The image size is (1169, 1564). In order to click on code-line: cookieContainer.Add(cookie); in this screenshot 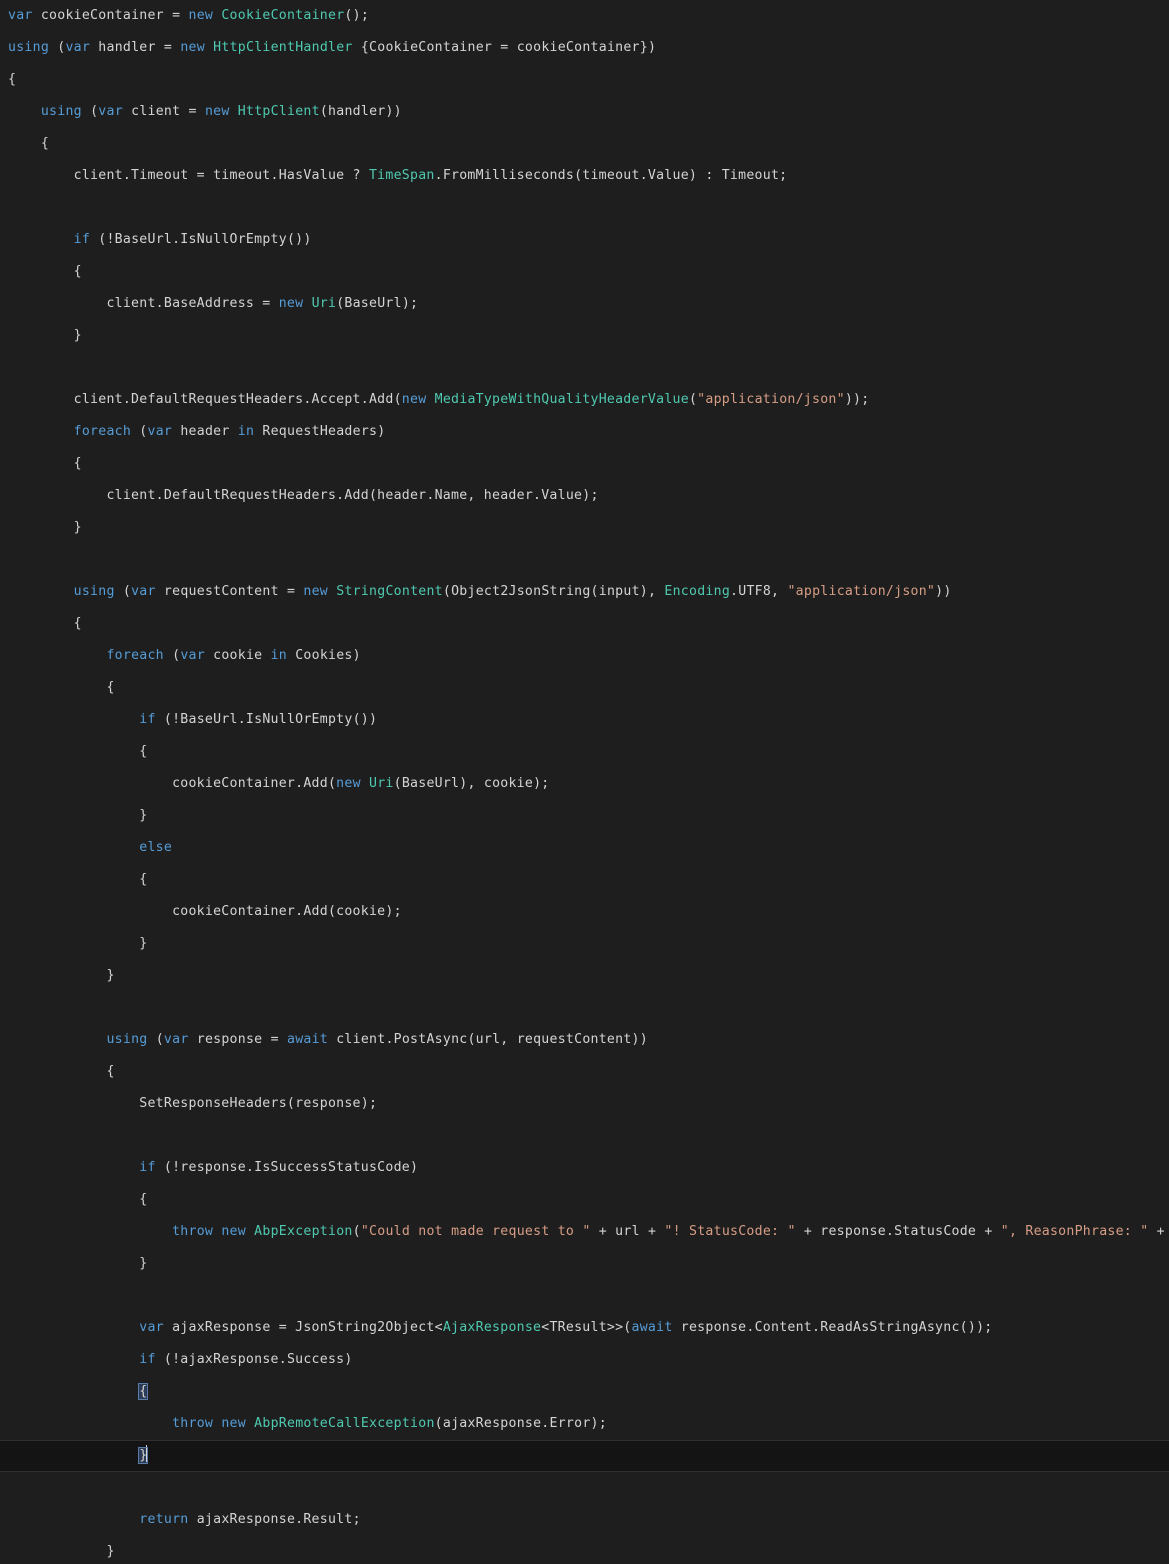, I will do `click(584, 912)`.